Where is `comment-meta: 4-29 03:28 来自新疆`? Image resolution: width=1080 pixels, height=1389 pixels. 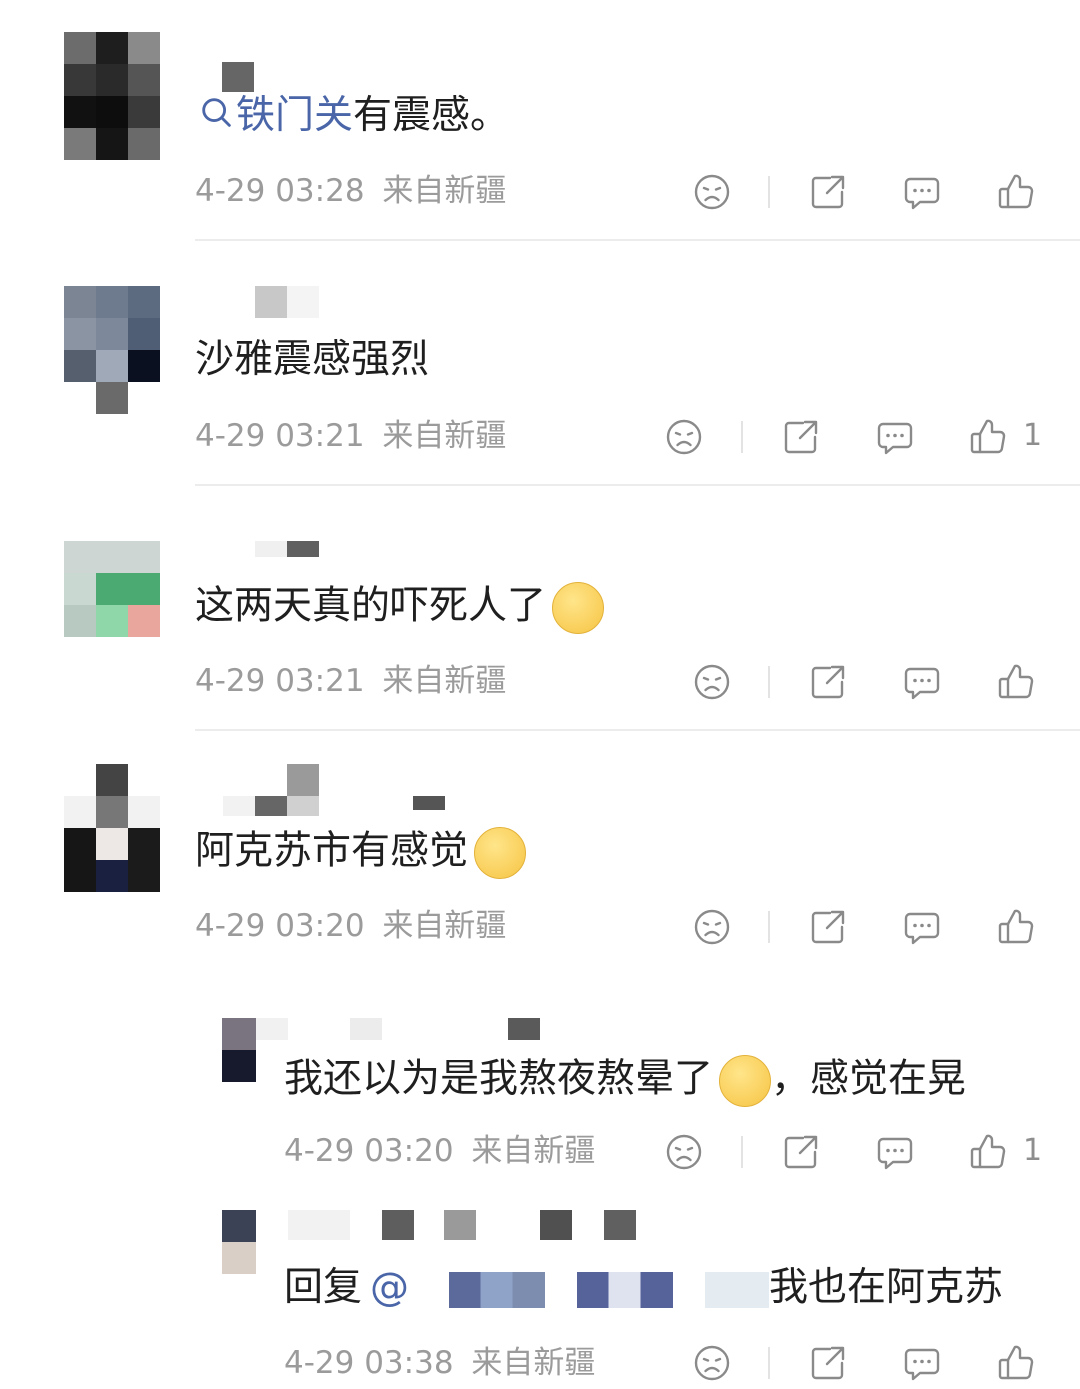
comment-meta: 4-29 03:28 来自新疆 is located at coordinates (350, 191).